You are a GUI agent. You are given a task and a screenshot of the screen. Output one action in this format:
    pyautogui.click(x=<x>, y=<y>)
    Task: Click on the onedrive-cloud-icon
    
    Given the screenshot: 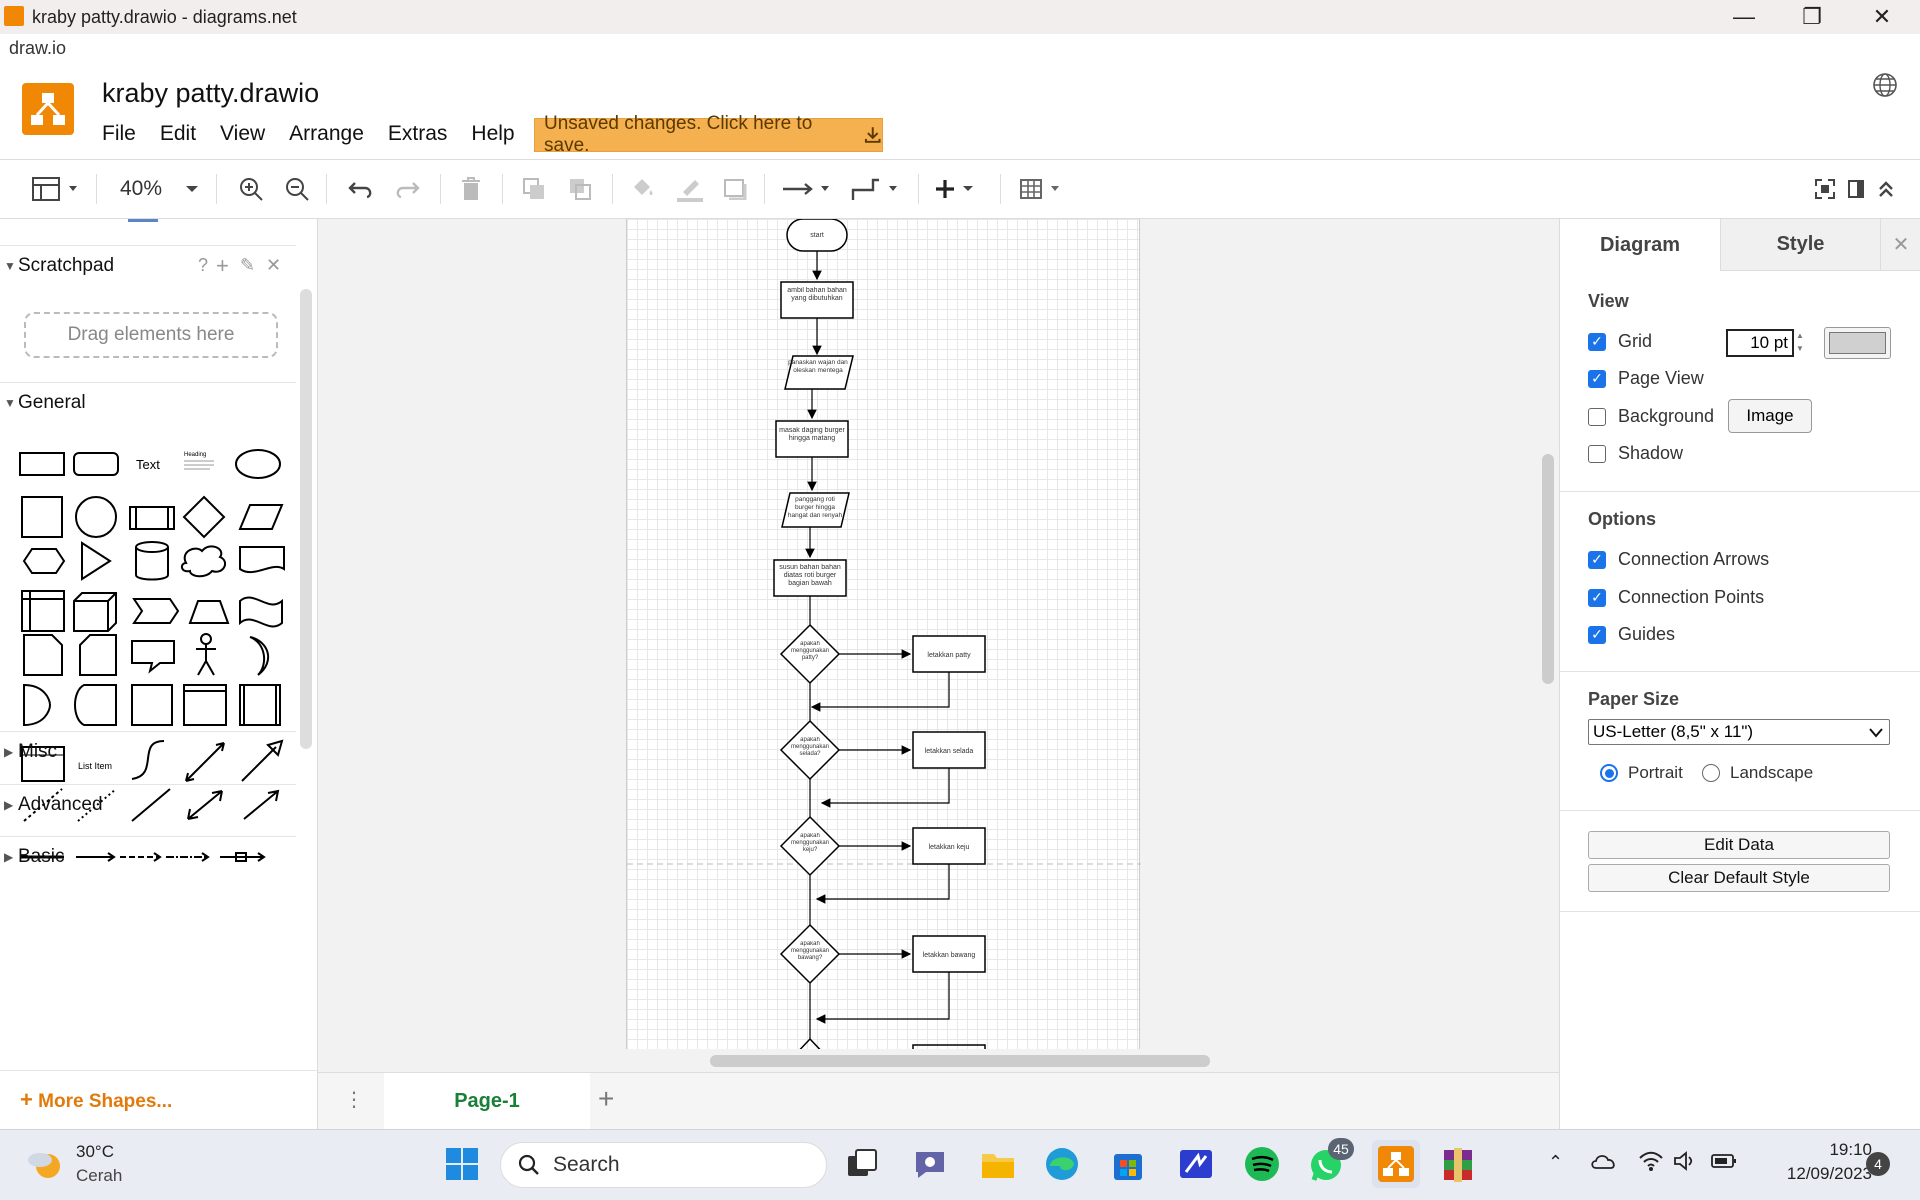 What is the action you would take?
    pyautogui.click(x=1604, y=1163)
    